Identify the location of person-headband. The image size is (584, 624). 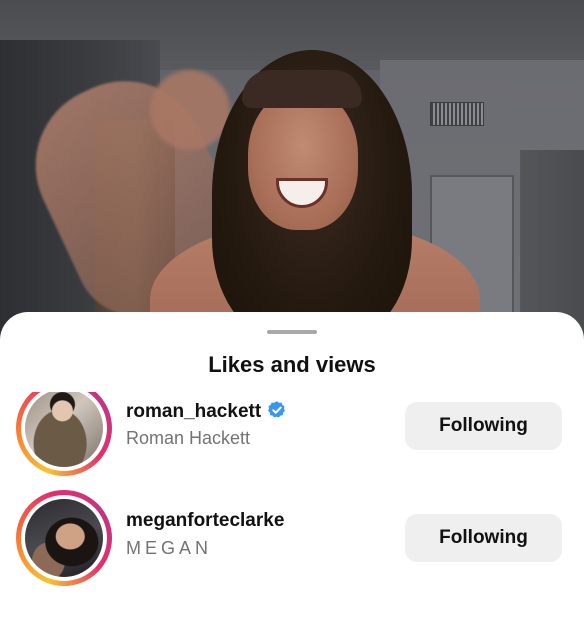
(302, 89).